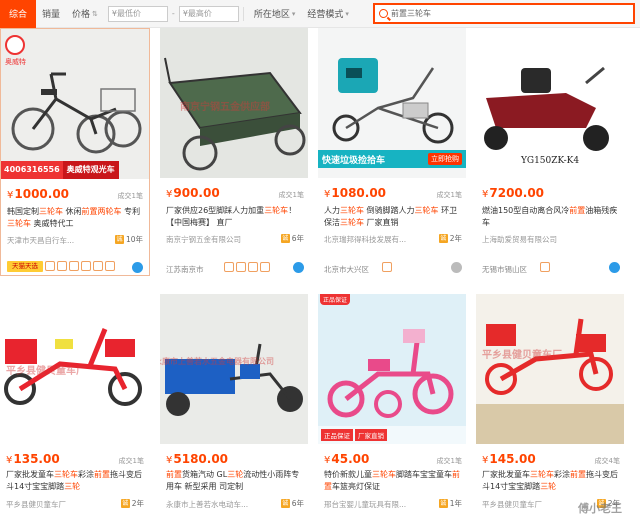 This screenshot has width=640, height=524. I want to click on product-price: ¥135.00, so click(33, 459).